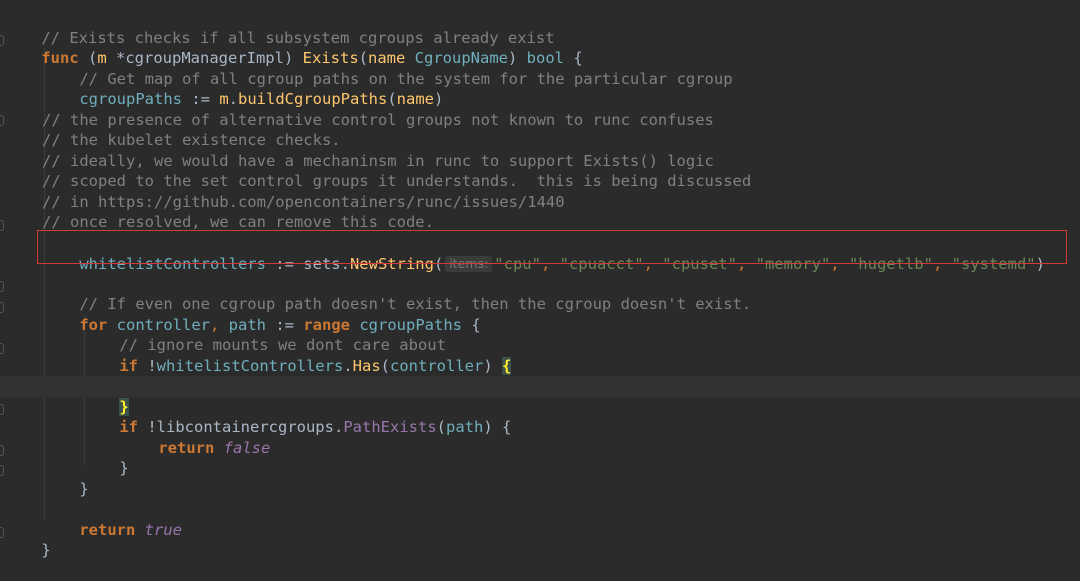  What do you see at coordinates (540, 396) in the screenshot?
I see `code-line-current: }` at bounding box center [540, 396].